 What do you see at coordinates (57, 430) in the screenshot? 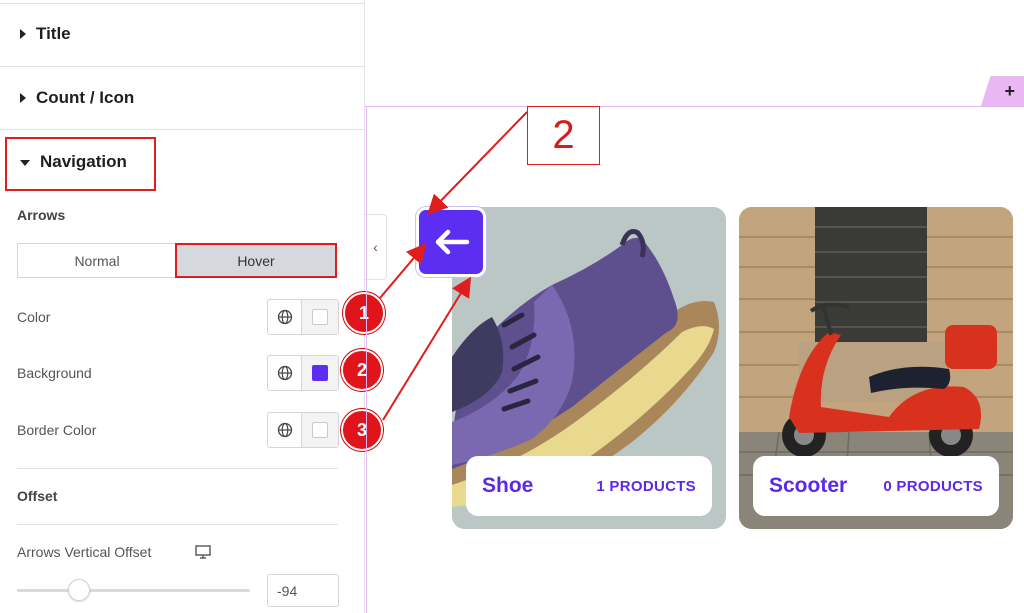
I see `border-color-label: Border Color` at bounding box center [57, 430].